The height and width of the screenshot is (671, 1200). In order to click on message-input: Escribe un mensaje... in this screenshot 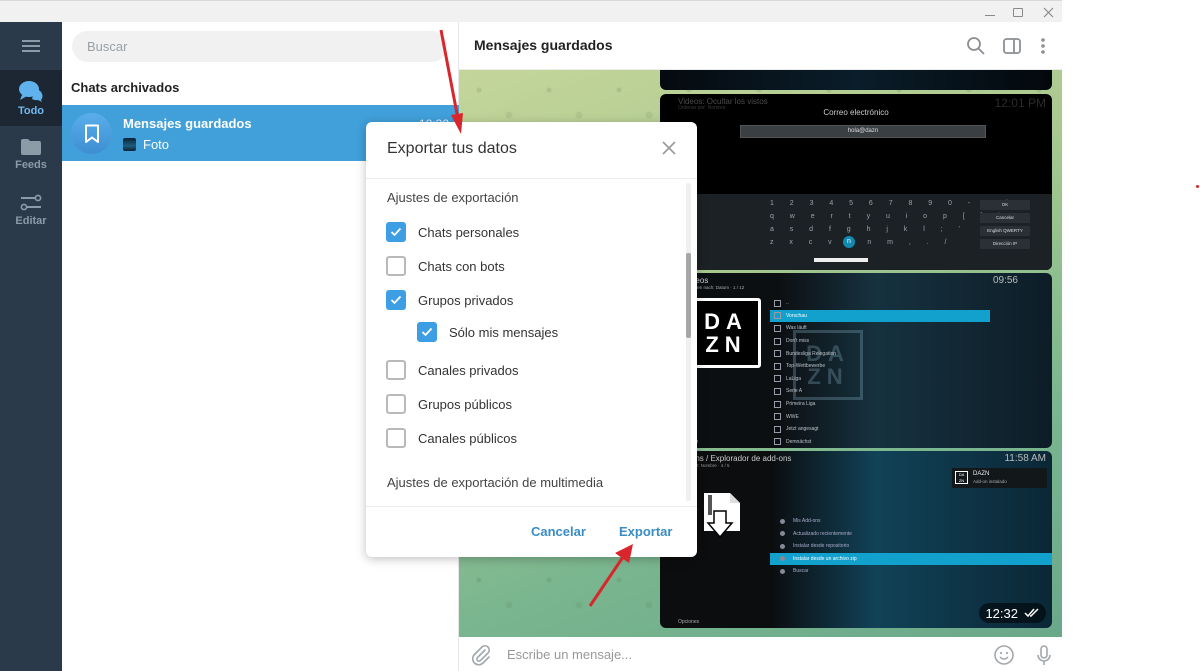, I will do `click(569, 654)`.